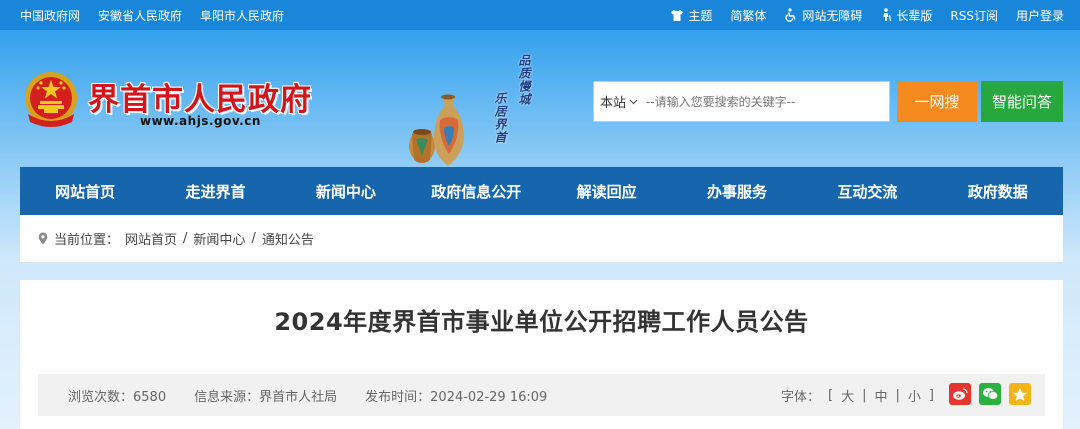  I want to click on bracket-close: ], so click(931, 395).